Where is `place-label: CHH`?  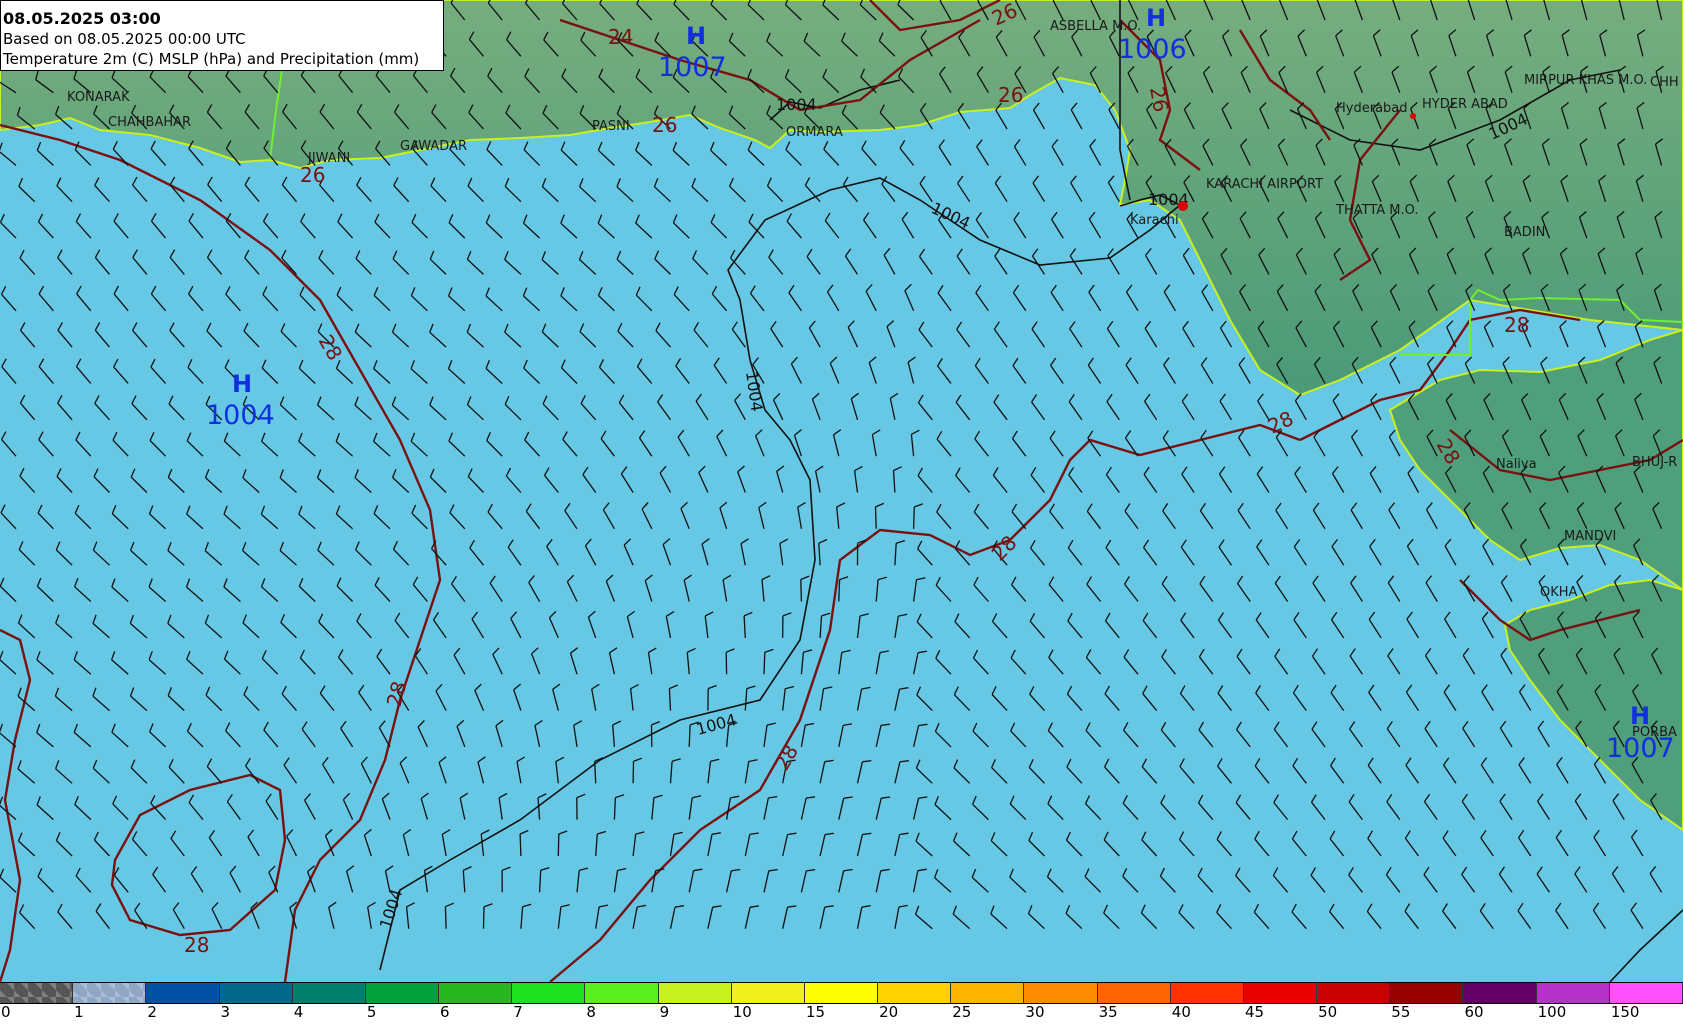 place-label: CHH is located at coordinates (1664, 82).